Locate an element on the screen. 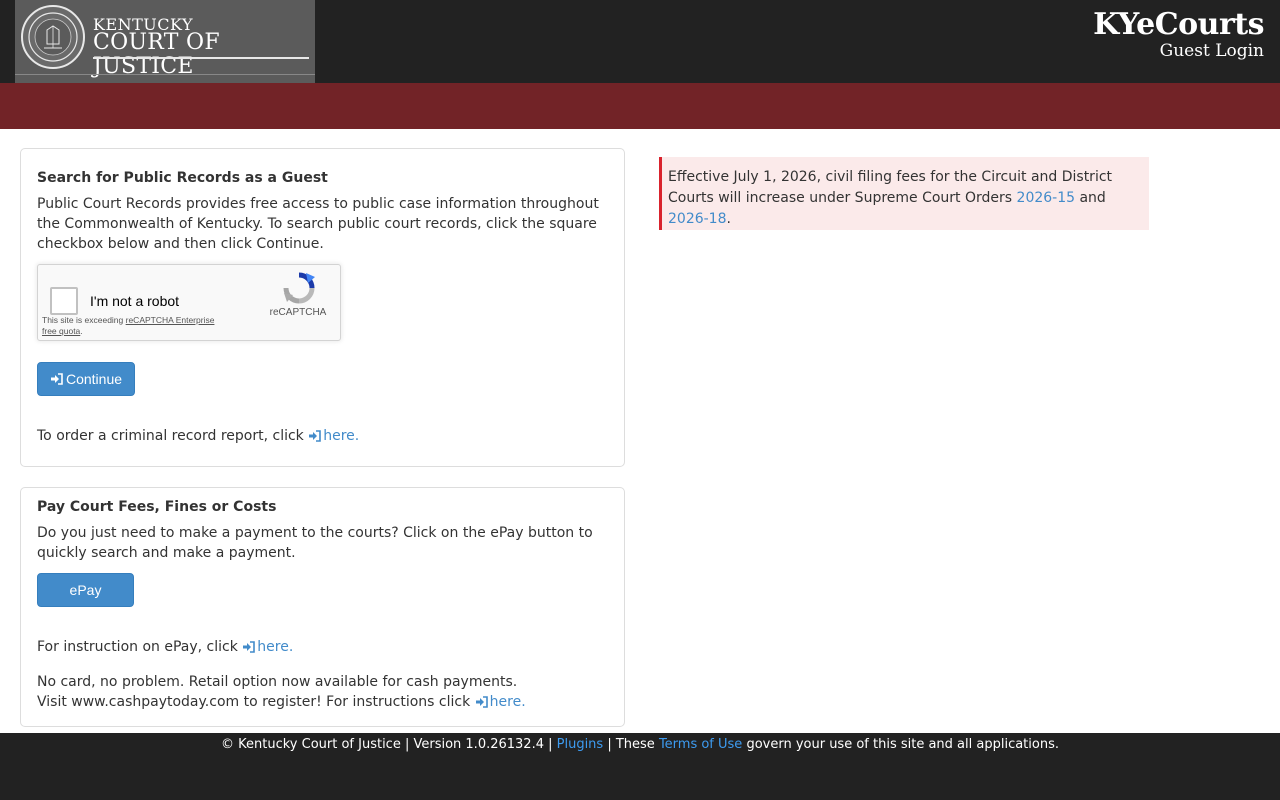  cash-payment-link-text: here. is located at coordinates (507, 702).